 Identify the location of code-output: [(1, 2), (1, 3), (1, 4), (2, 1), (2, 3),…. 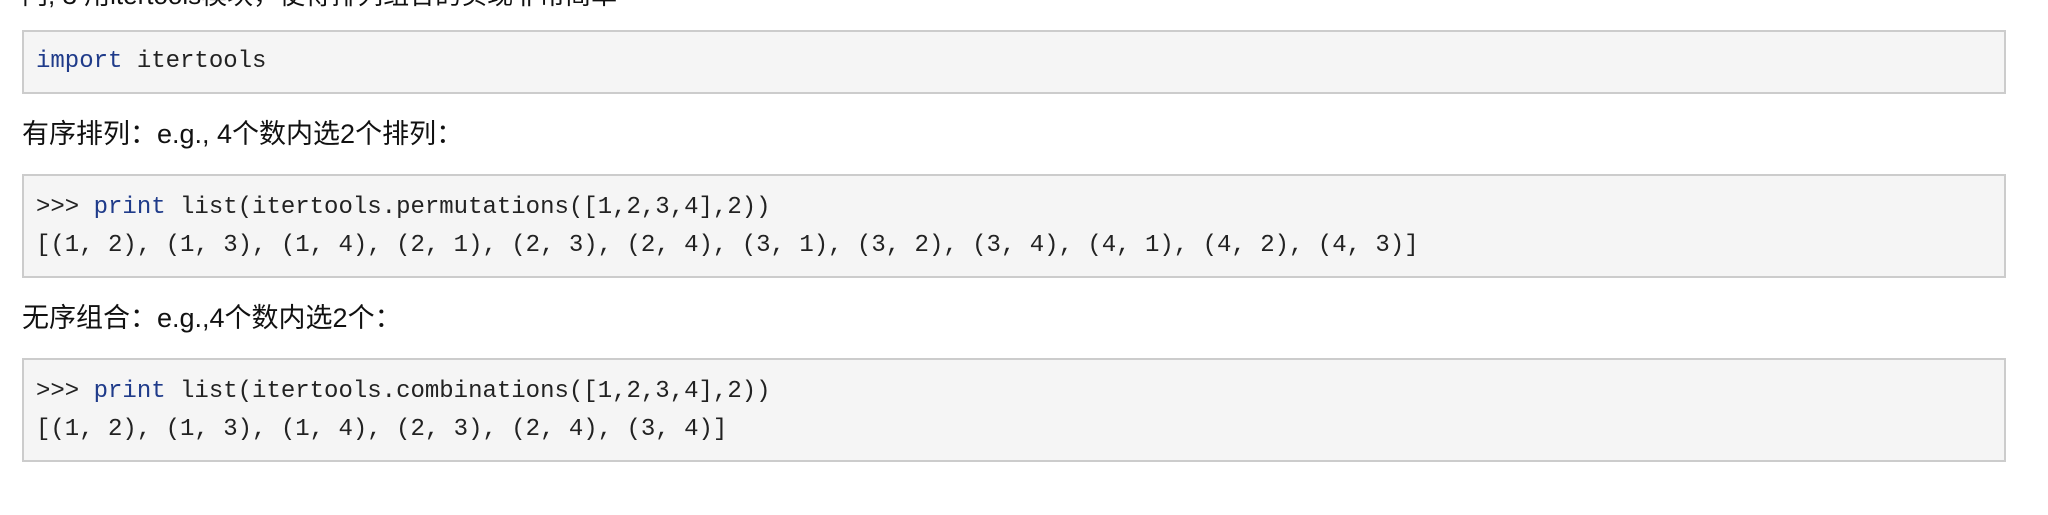
(727, 245).